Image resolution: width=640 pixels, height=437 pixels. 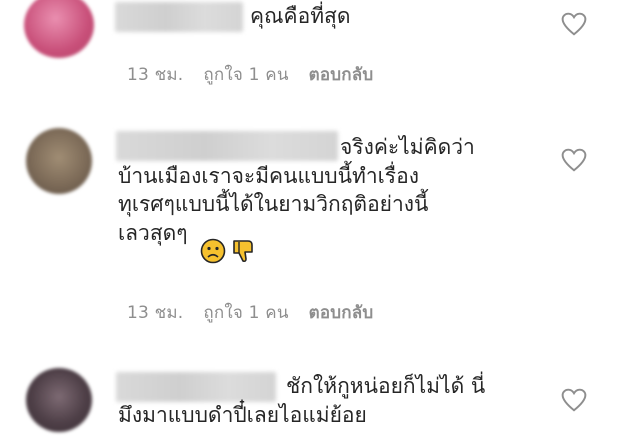 What do you see at coordinates (228, 251) in the screenshot?
I see `emoji-group` at bounding box center [228, 251].